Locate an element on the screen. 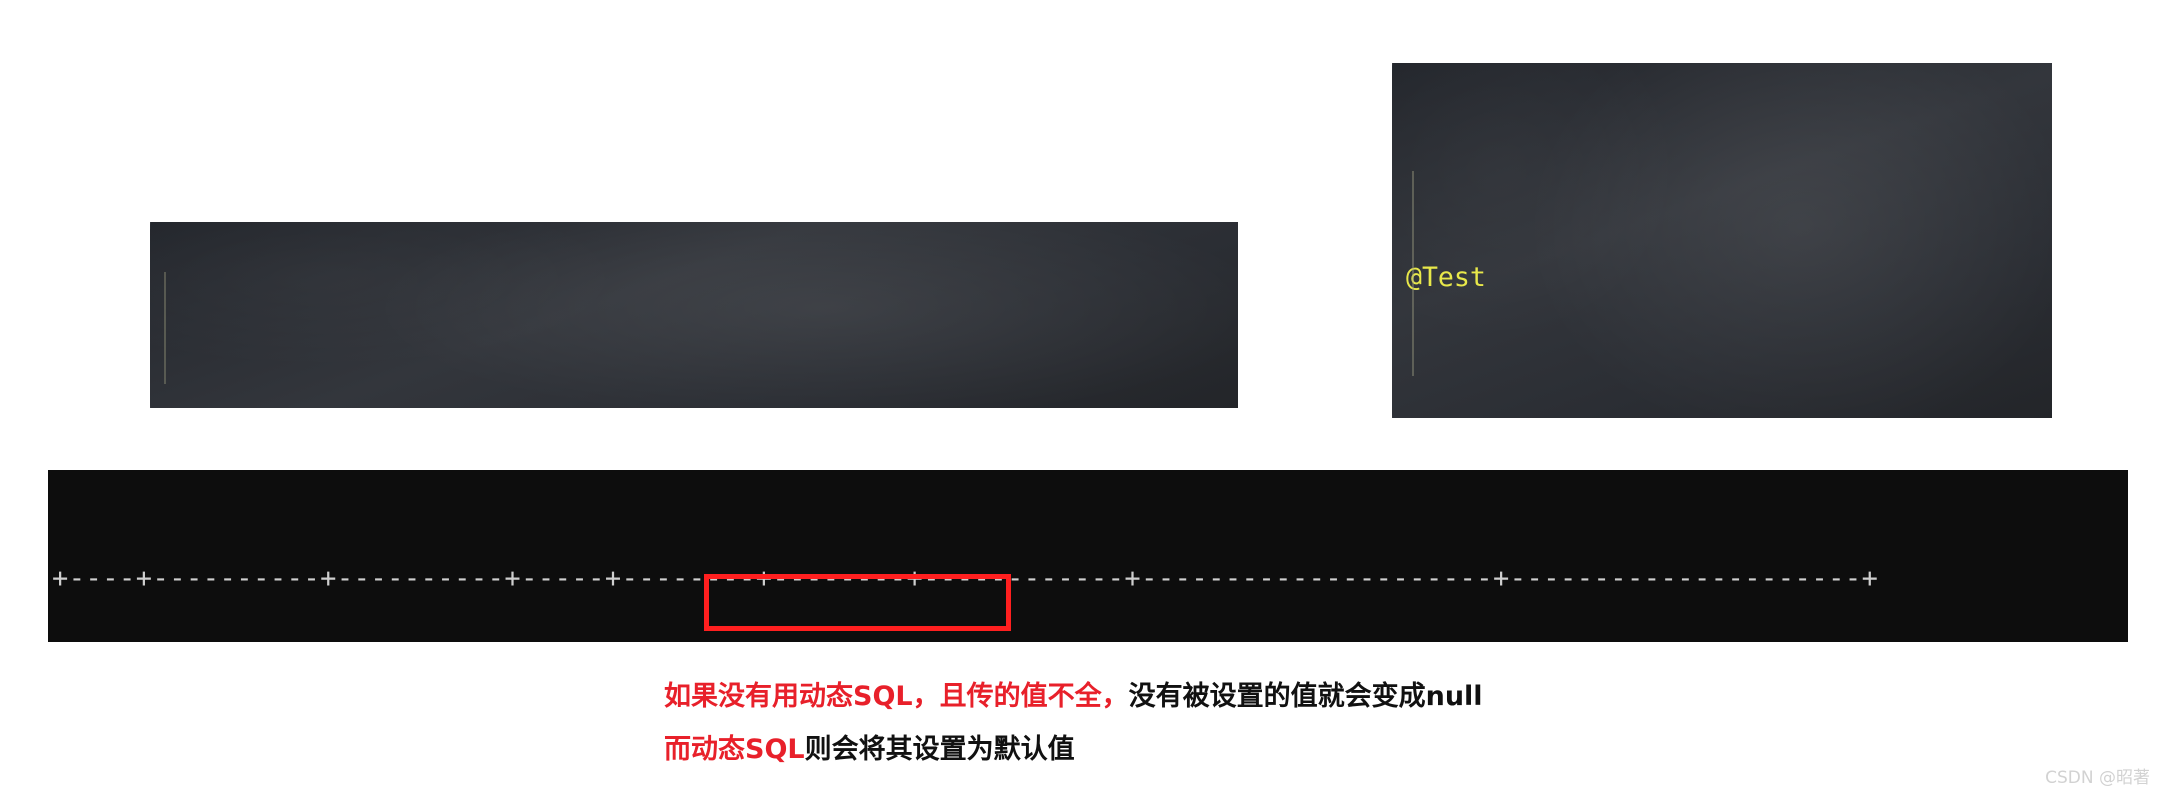  test-annotation-token: @Test is located at coordinates (1446, 277).